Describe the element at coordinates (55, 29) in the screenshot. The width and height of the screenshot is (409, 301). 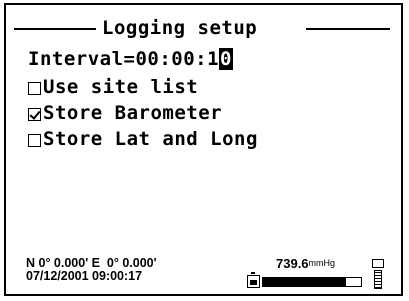
I see `title-rule-left` at that location.